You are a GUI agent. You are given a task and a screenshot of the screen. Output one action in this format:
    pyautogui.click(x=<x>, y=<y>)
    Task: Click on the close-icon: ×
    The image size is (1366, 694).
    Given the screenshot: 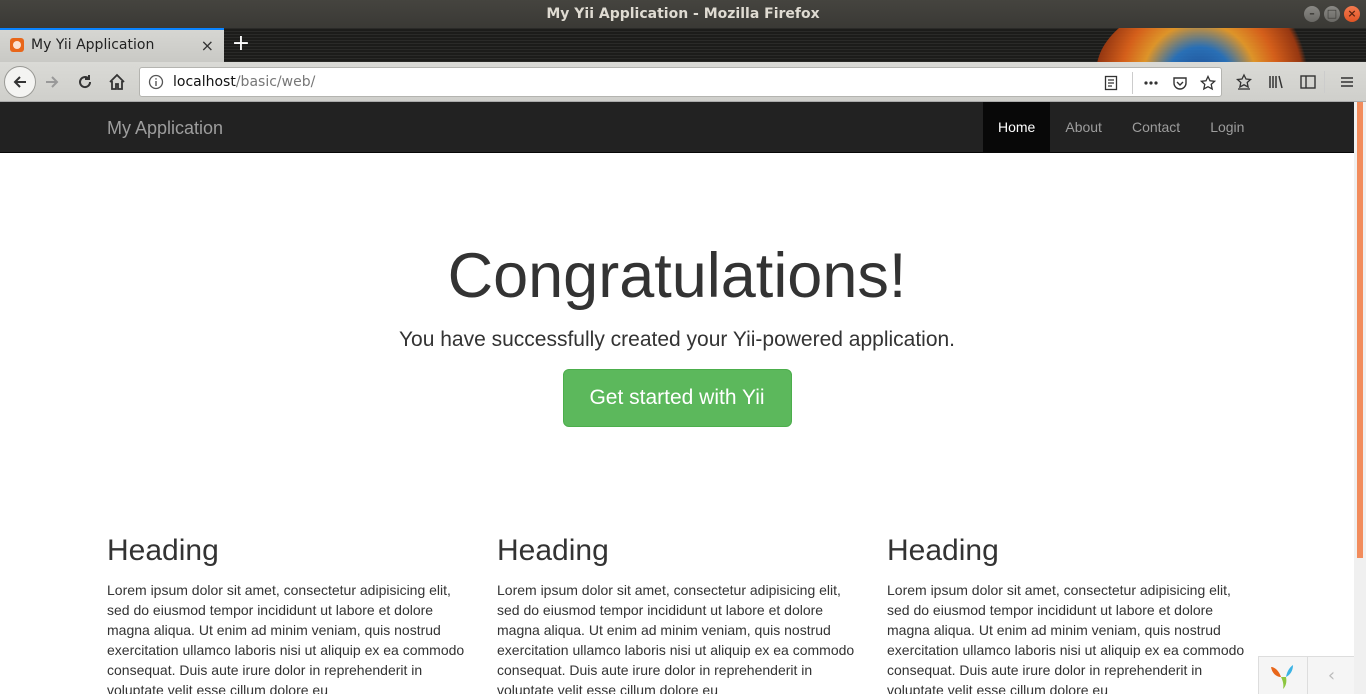 What is the action you would take?
    pyautogui.click(x=1352, y=13)
    